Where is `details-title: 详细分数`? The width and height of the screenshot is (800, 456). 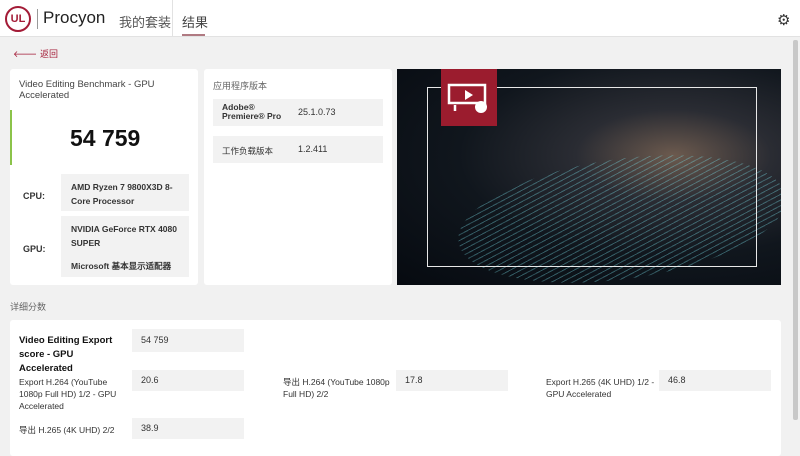 details-title: 详细分数 is located at coordinates (28, 307).